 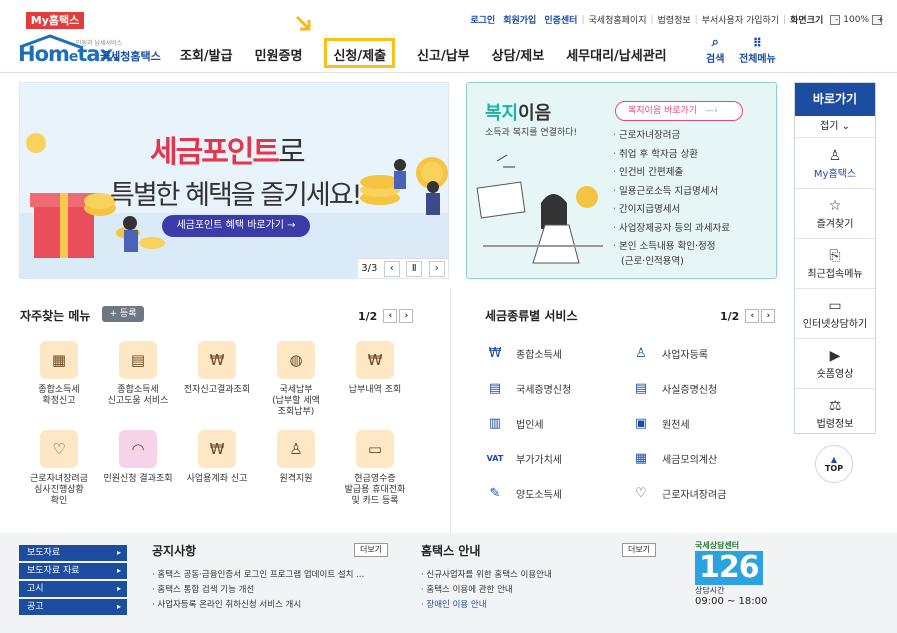 What do you see at coordinates (560, 19) in the screenshot?
I see `cert-center-link: 인증센터` at bounding box center [560, 19].